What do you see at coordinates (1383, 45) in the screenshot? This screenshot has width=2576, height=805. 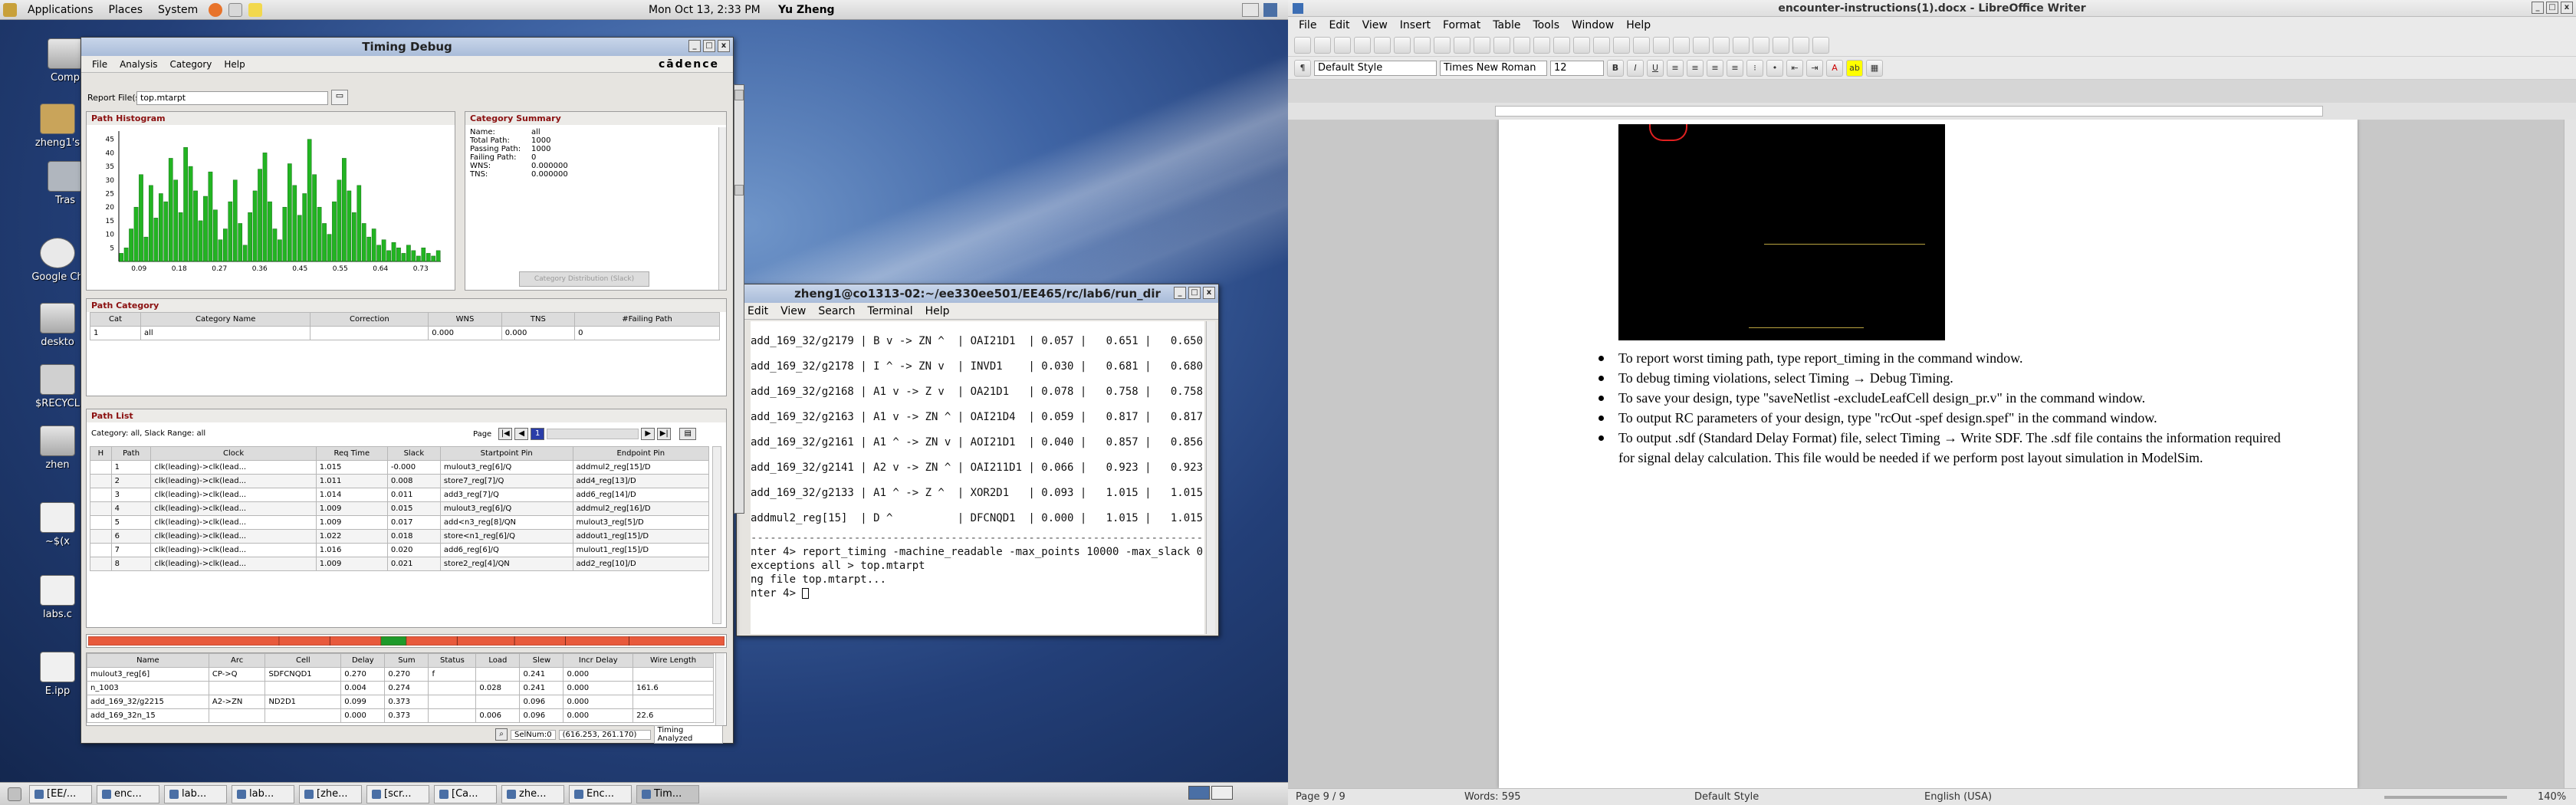 I see `edit-icon` at bounding box center [1383, 45].